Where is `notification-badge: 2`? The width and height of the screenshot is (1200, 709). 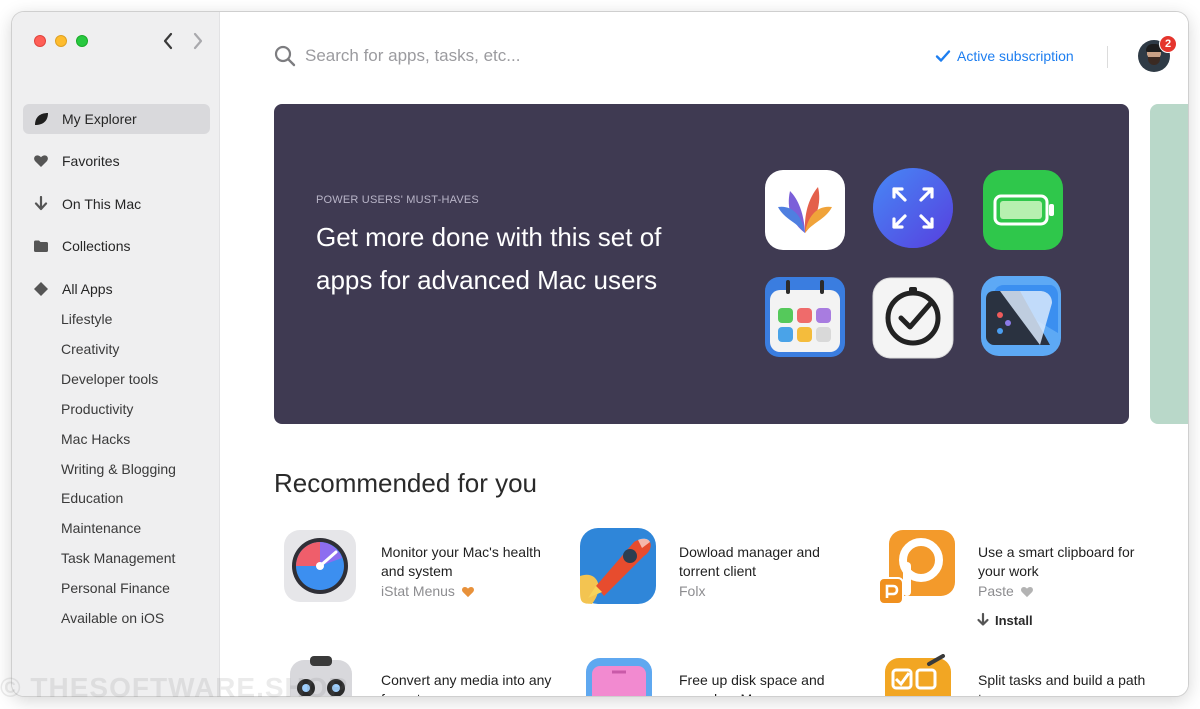 notification-badge: 2 is located at coordinates (1168, 44).